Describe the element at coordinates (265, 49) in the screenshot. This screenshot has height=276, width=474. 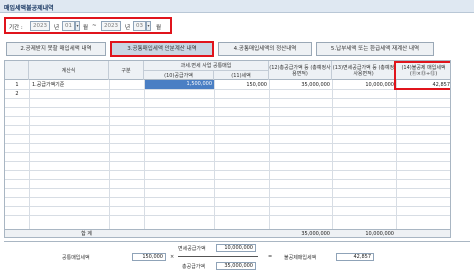
I see `tab-common-settlement: 4.공통매입세액의 정산내역` at that location.